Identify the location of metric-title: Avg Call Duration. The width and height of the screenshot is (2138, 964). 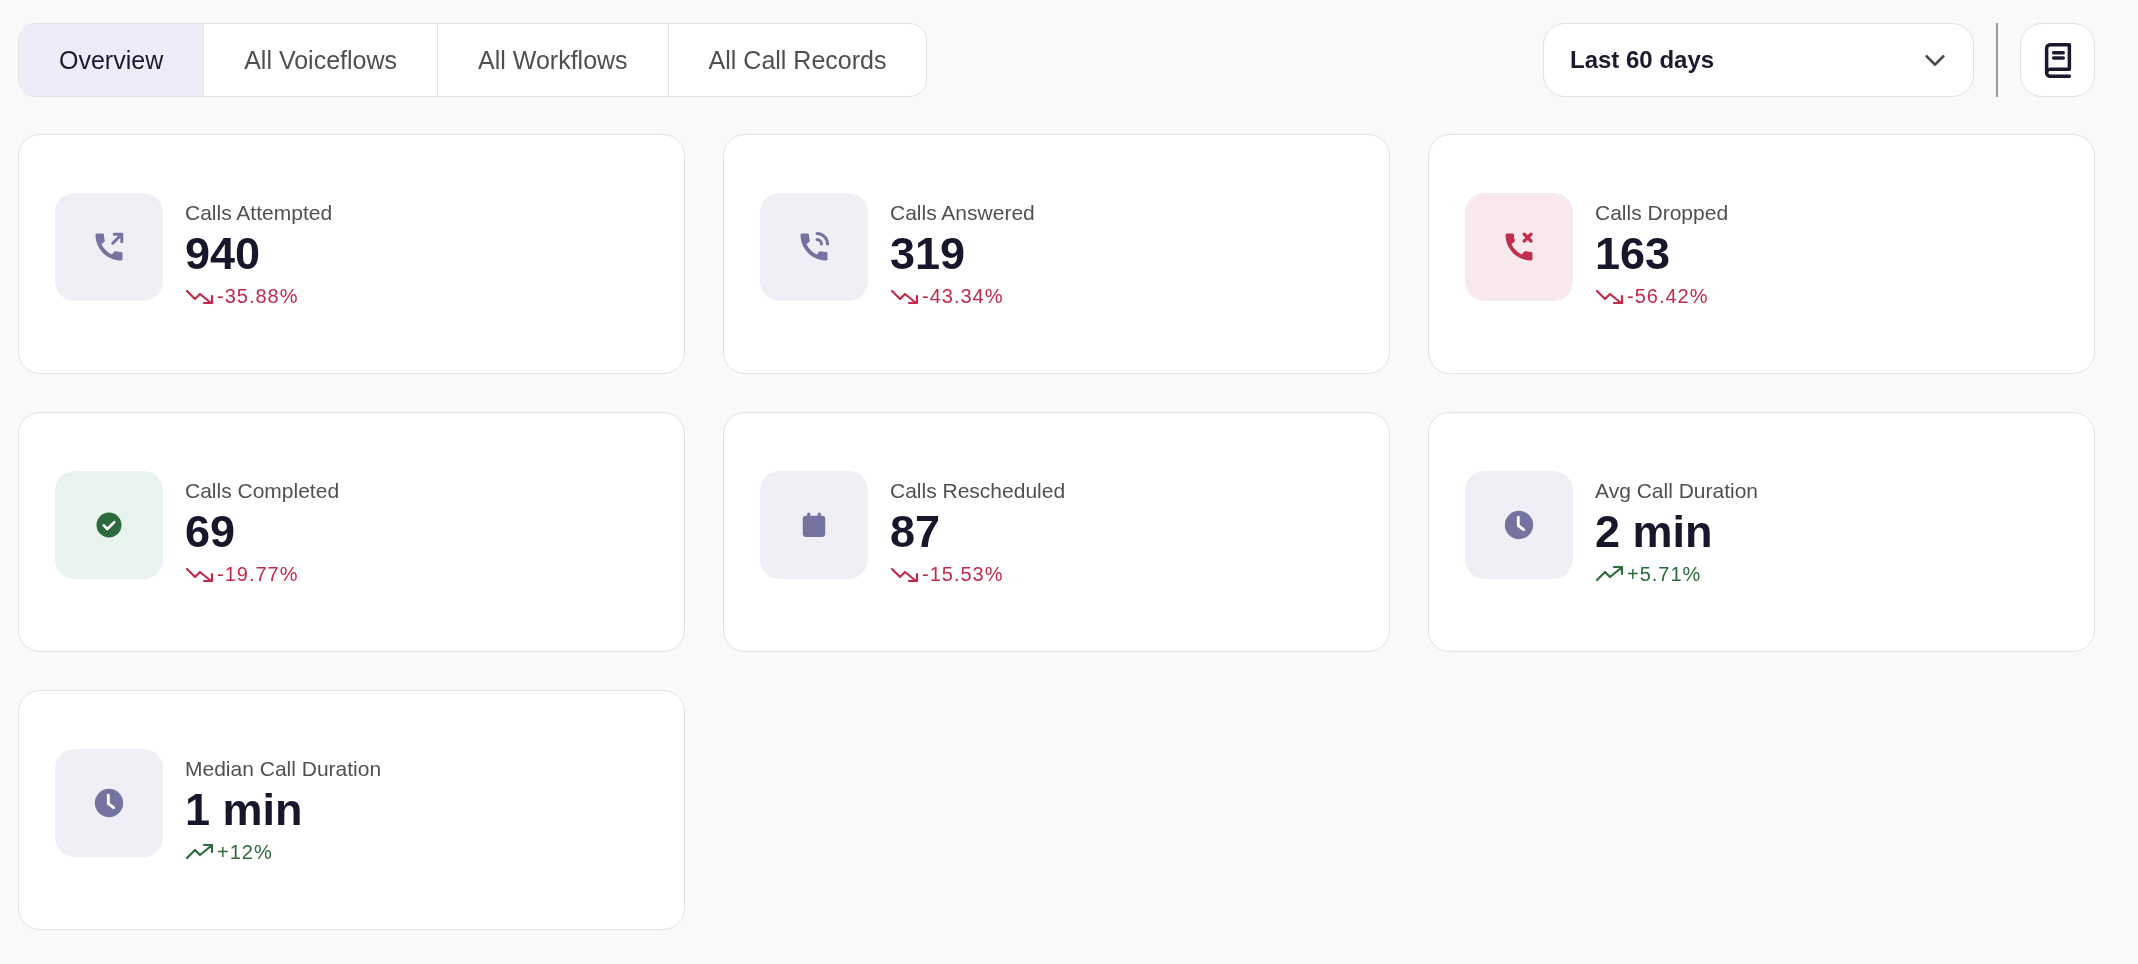
(1677, 491).